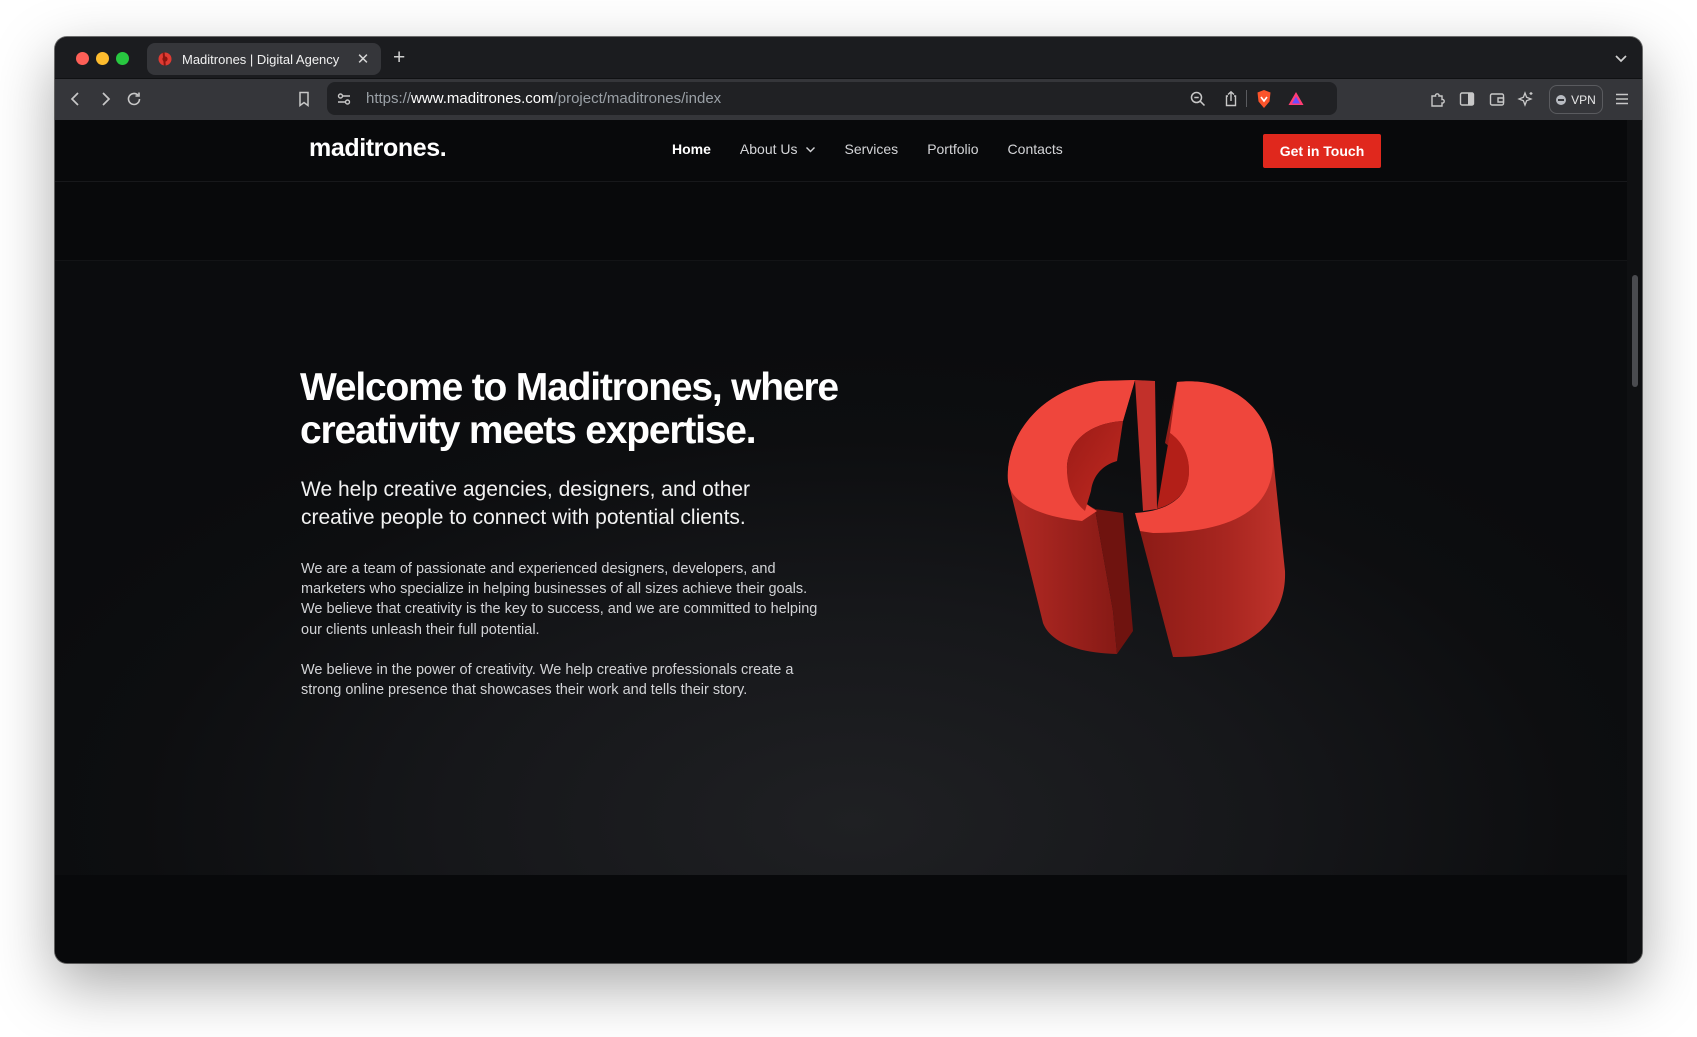  I want to click on nav-item-home: Home, so click(691, 149).